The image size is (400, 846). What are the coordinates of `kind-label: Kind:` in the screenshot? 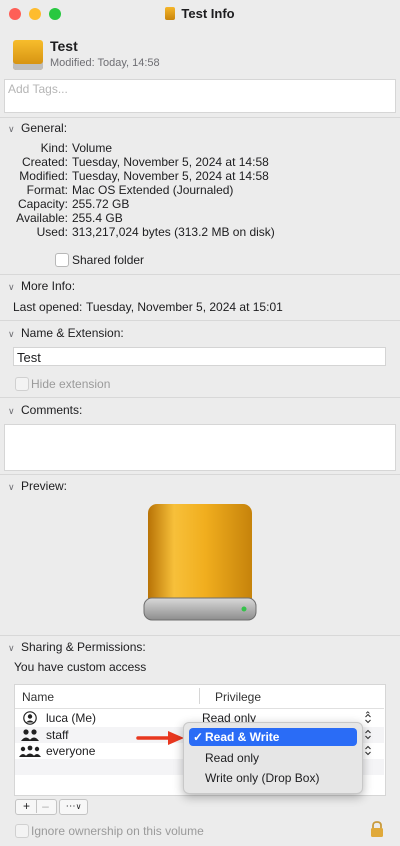 It's located at (54, 148).